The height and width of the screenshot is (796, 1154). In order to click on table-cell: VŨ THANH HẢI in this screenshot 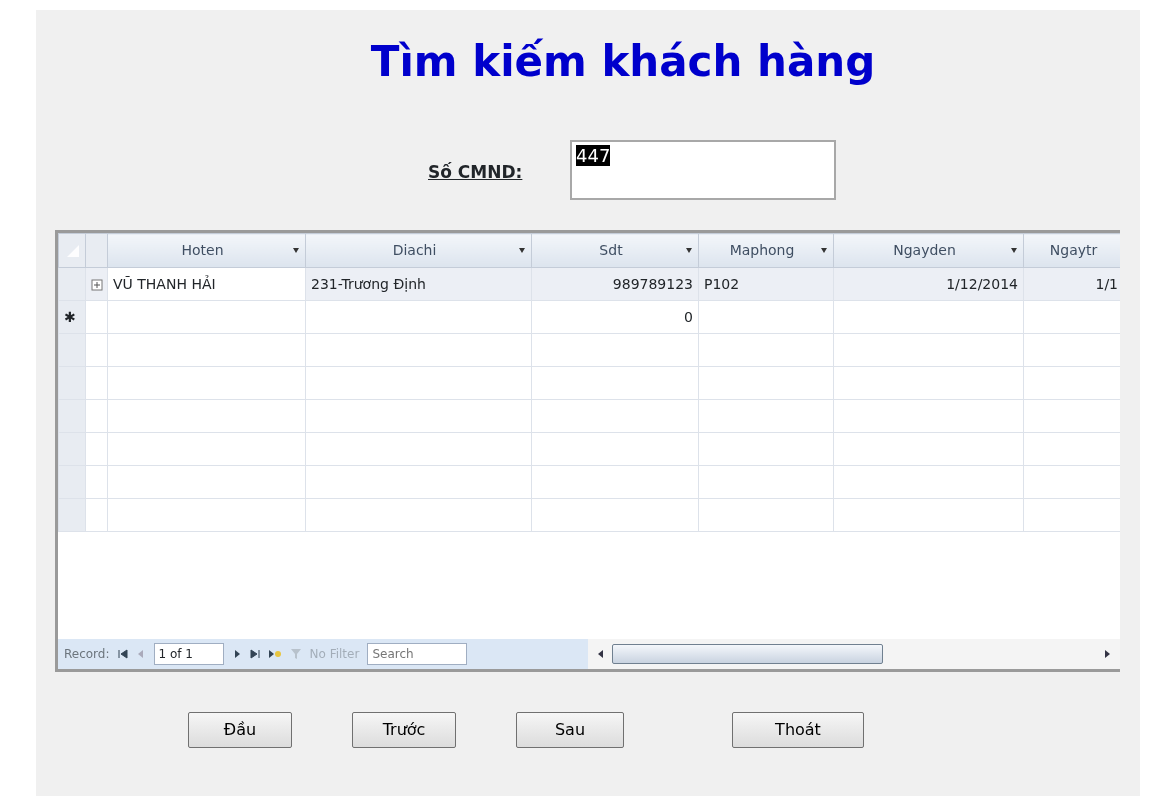, I will do `click(206, 284)`.